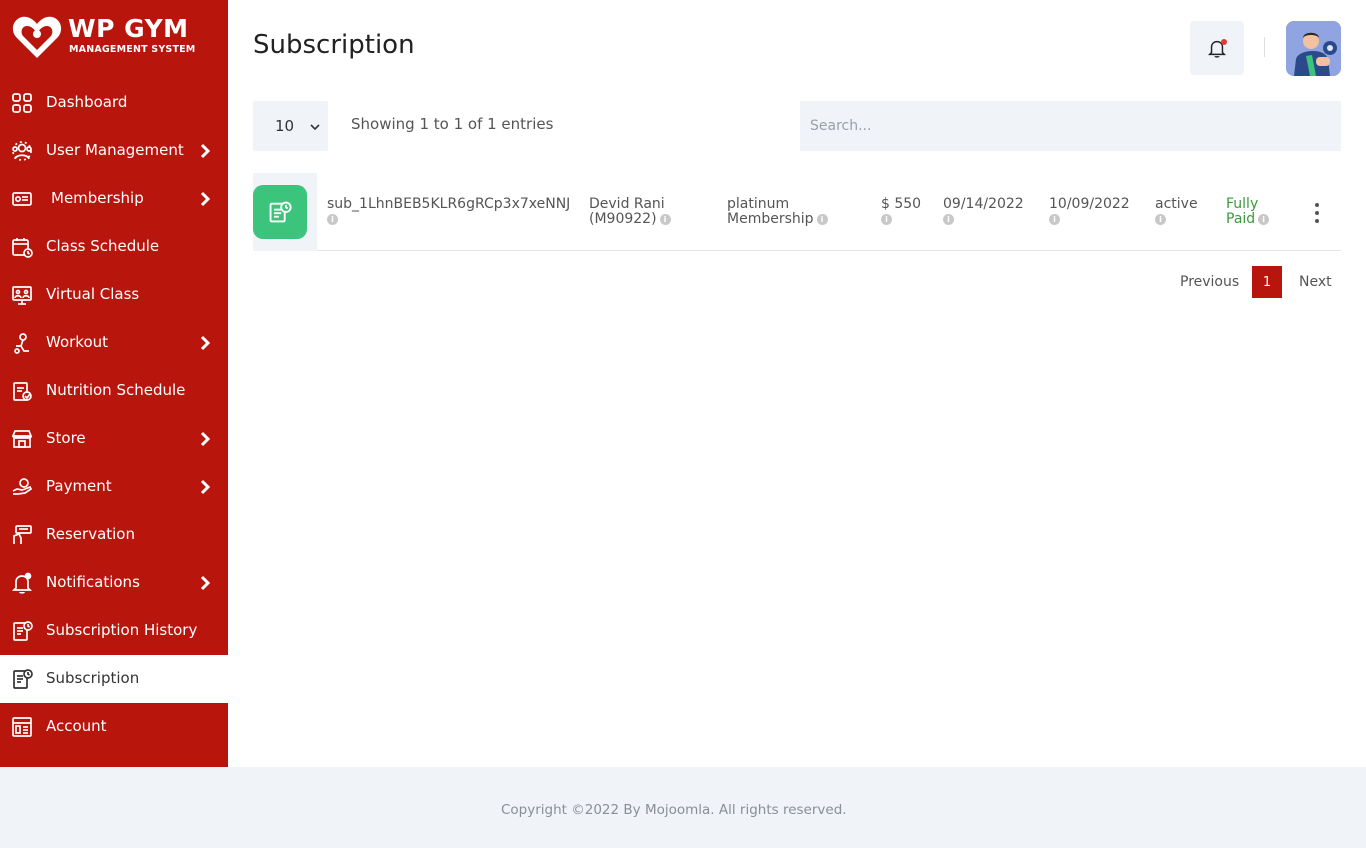 The image size is (1366, 848). I want to click on sidebar-item-label: Notifications, so click(93, 582).